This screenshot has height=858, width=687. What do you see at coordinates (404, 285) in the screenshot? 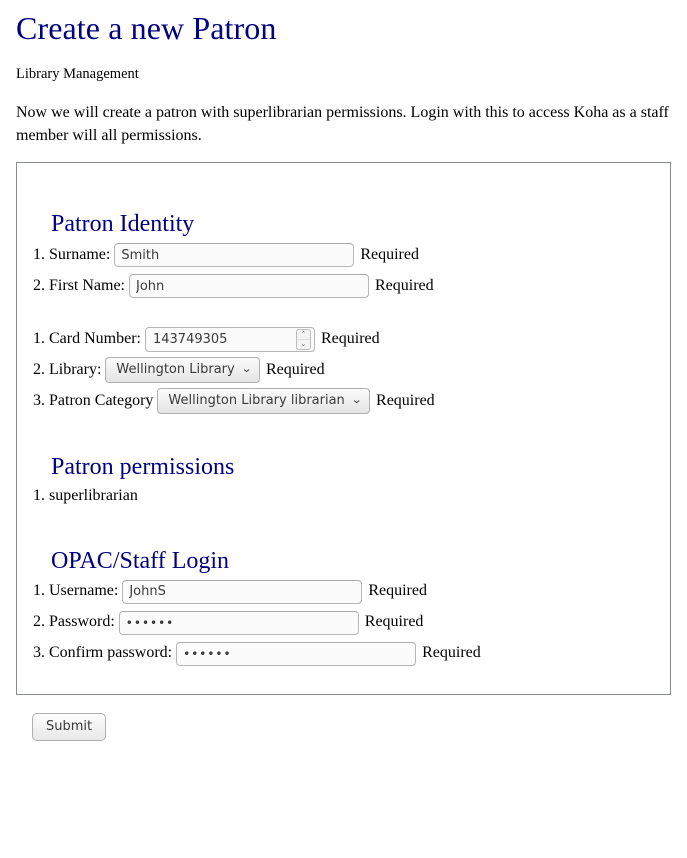
I see `field-first-name-note: Required` at bounding box center [404, 285].